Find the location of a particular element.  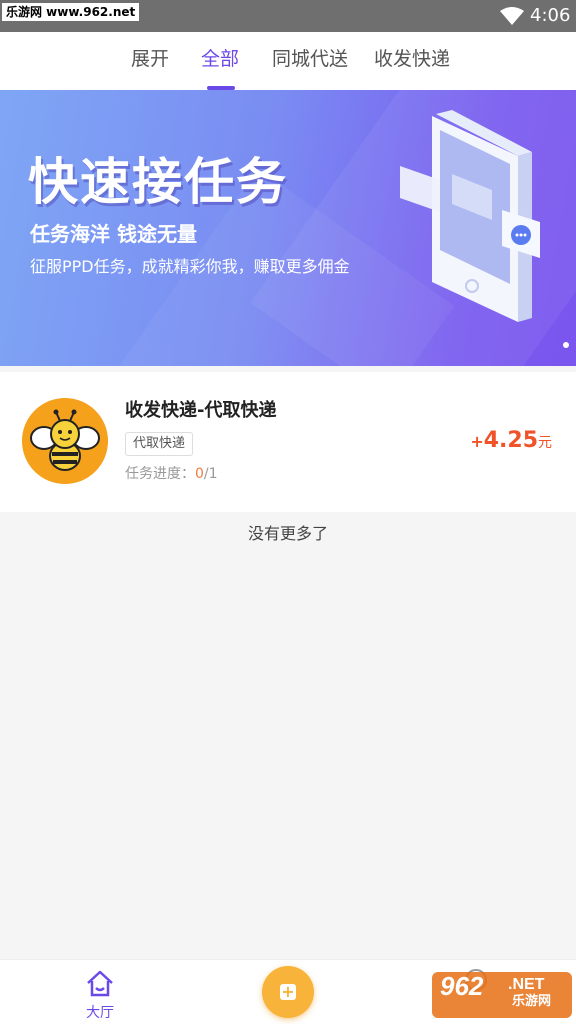

banner-title: 快速接任务 is located at coordinates (158, 182).